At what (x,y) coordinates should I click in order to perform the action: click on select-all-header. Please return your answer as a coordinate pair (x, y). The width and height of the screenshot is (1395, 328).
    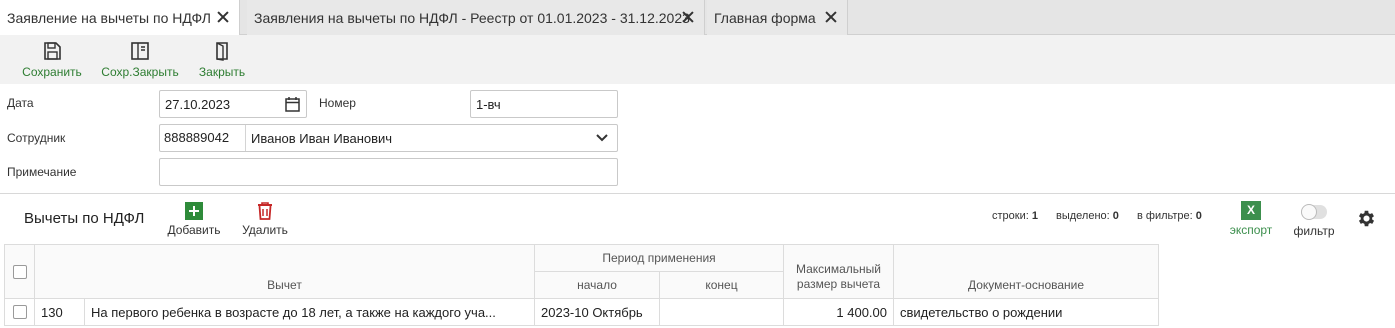
    Looking at the image, I should click on (19, 271).